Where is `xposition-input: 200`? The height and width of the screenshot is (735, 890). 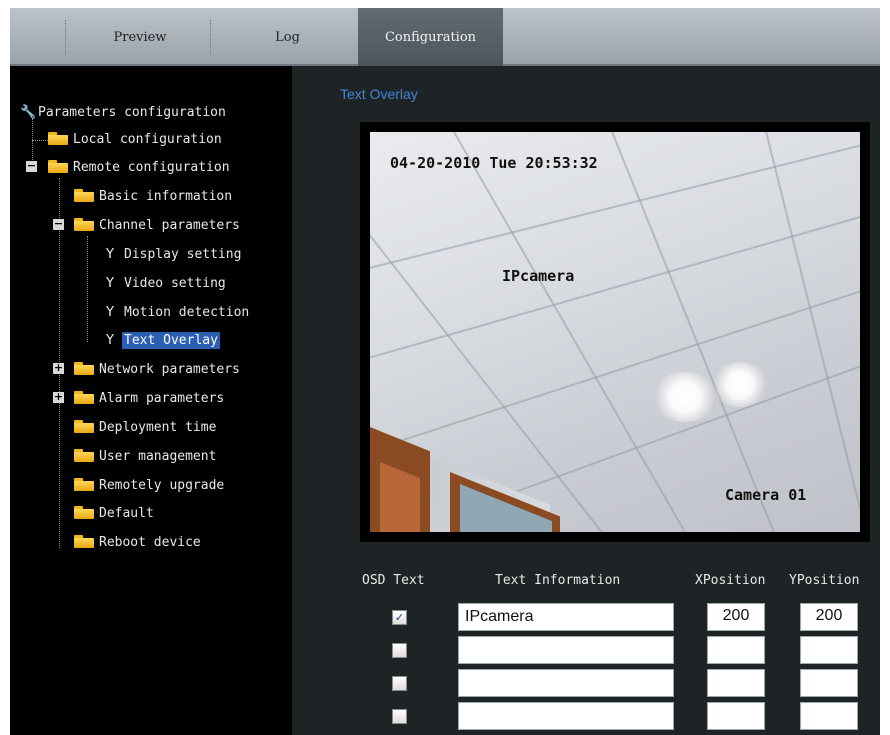 xposition-input: 200 is located at coordinates (736, 617).